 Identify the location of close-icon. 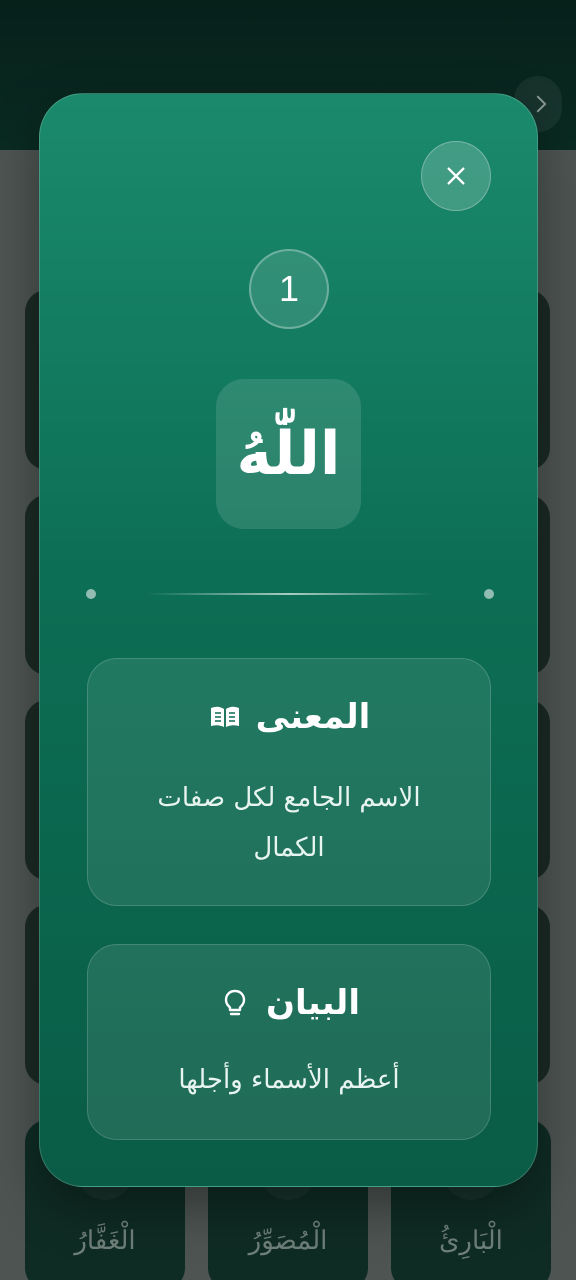
(456, 176).